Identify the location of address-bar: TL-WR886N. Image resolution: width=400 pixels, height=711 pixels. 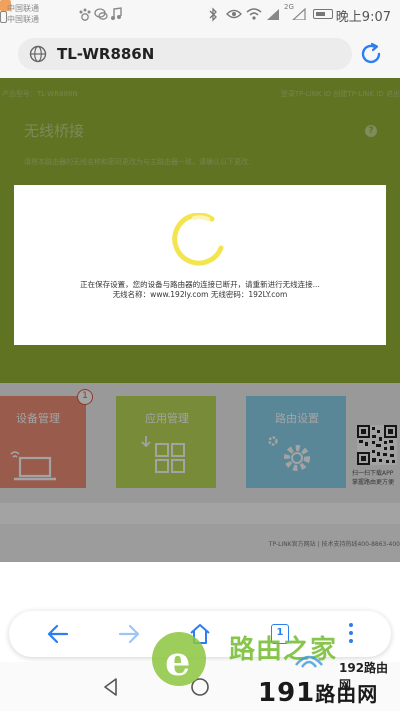
(200, 54).